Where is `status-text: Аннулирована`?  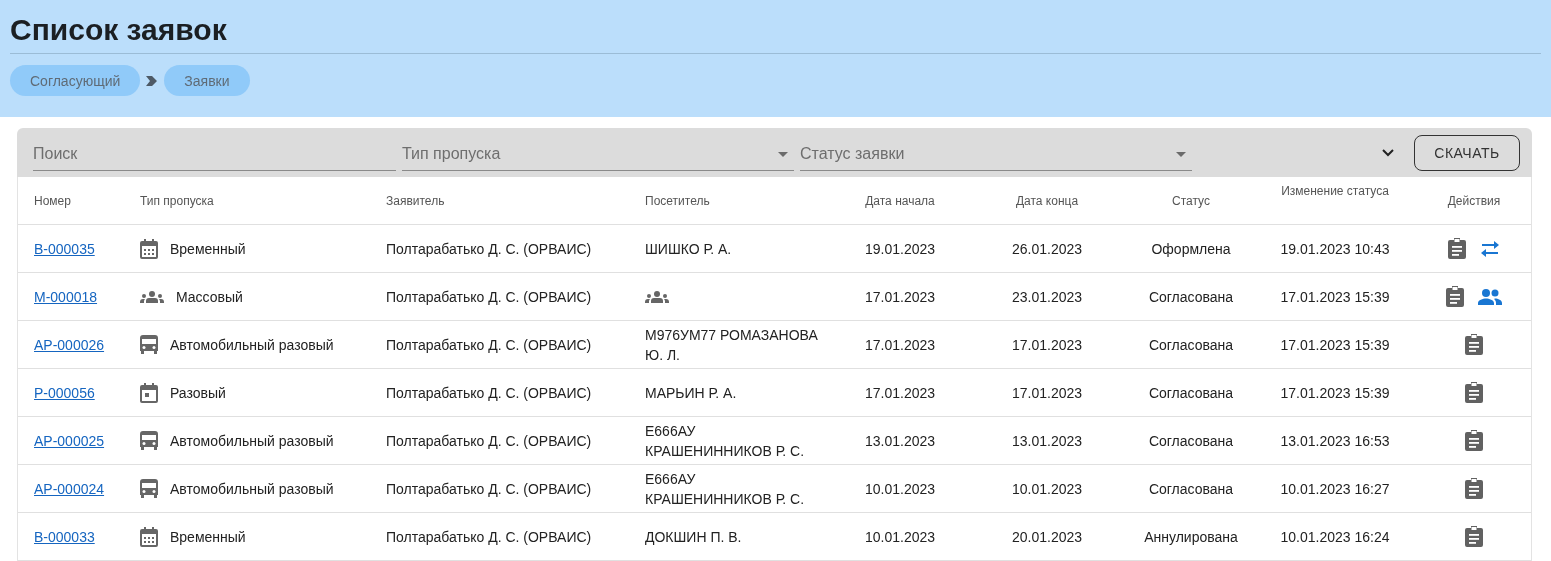
status-text: Аннулирована is located at coordinates (1191, 537).